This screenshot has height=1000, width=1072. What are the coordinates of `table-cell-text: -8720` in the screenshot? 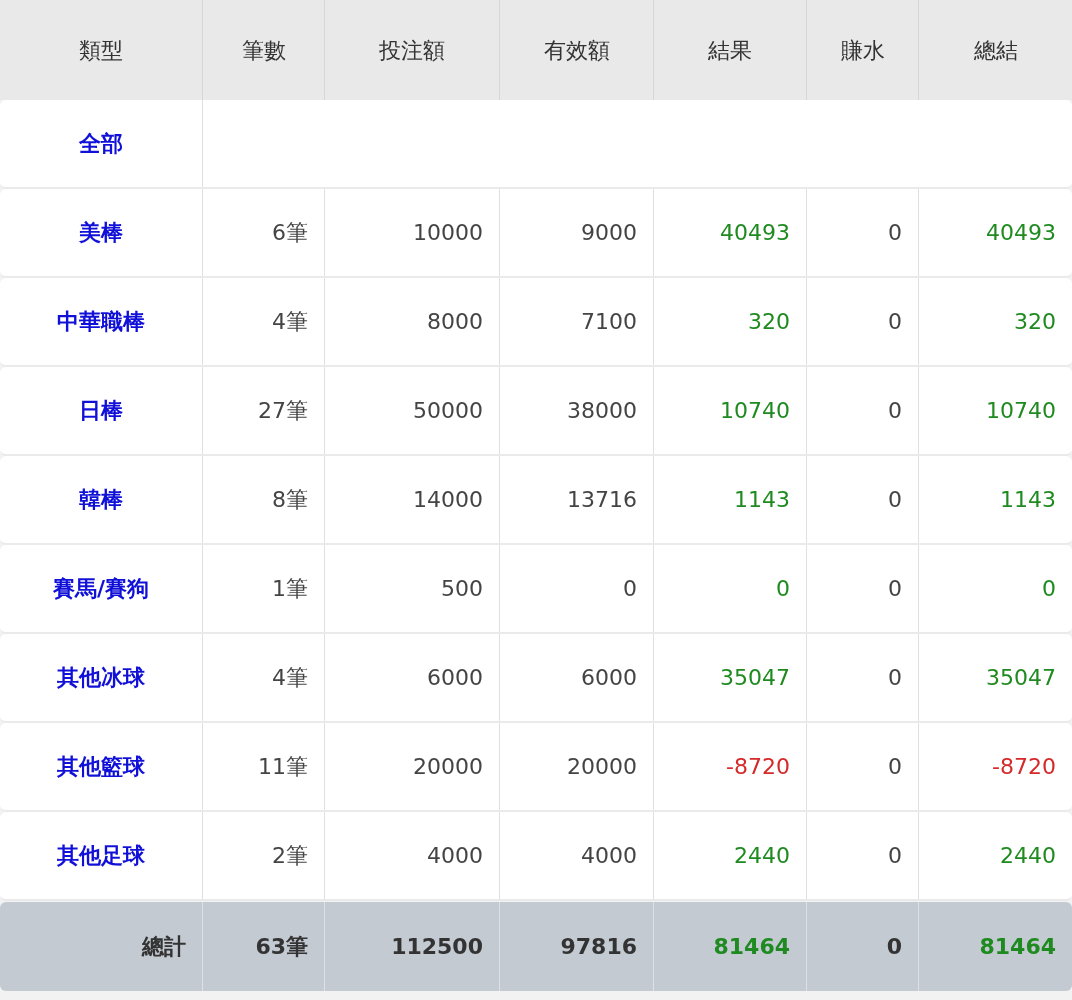 It's located at (1024, 767).